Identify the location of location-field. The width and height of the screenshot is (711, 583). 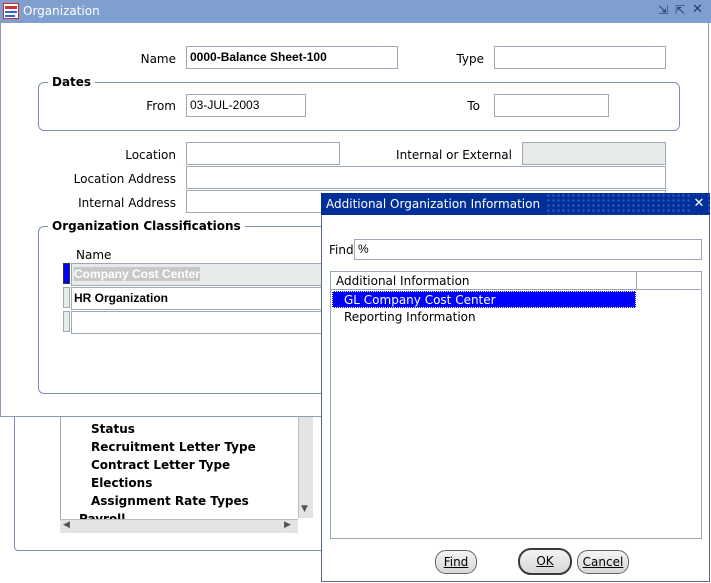
(263, 153).